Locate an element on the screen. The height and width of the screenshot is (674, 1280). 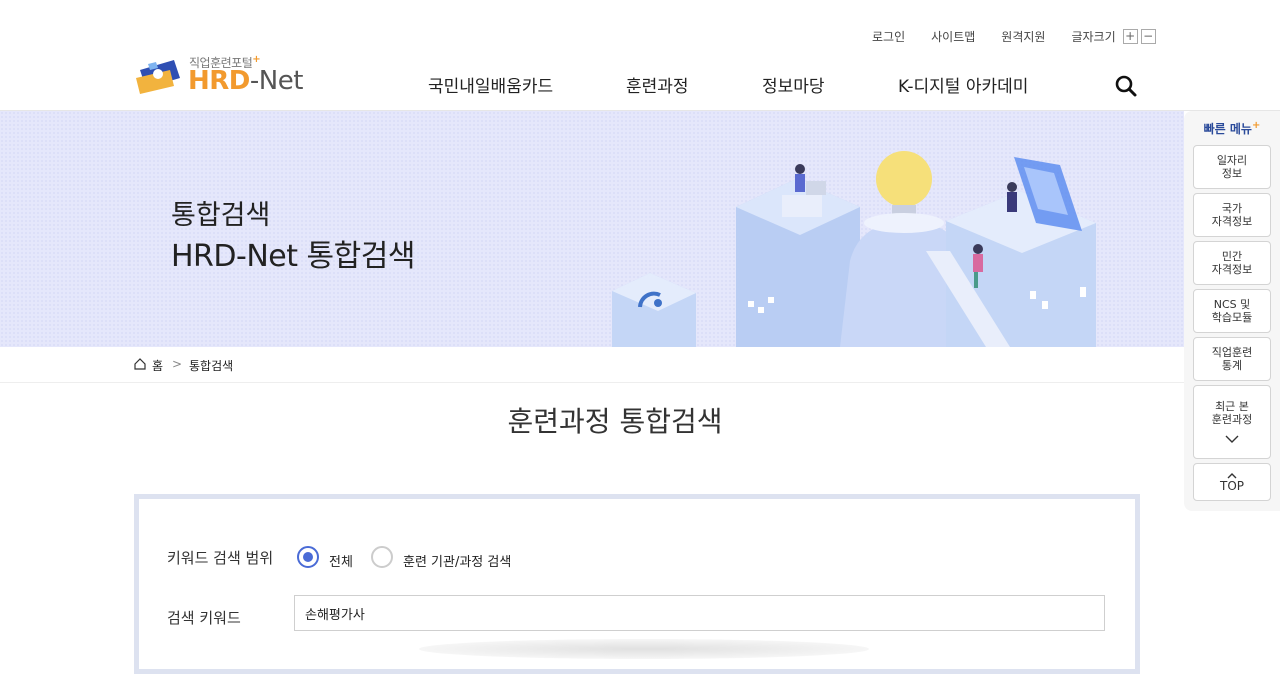
chevron-down-icon is located at coordinates (1232, 439).